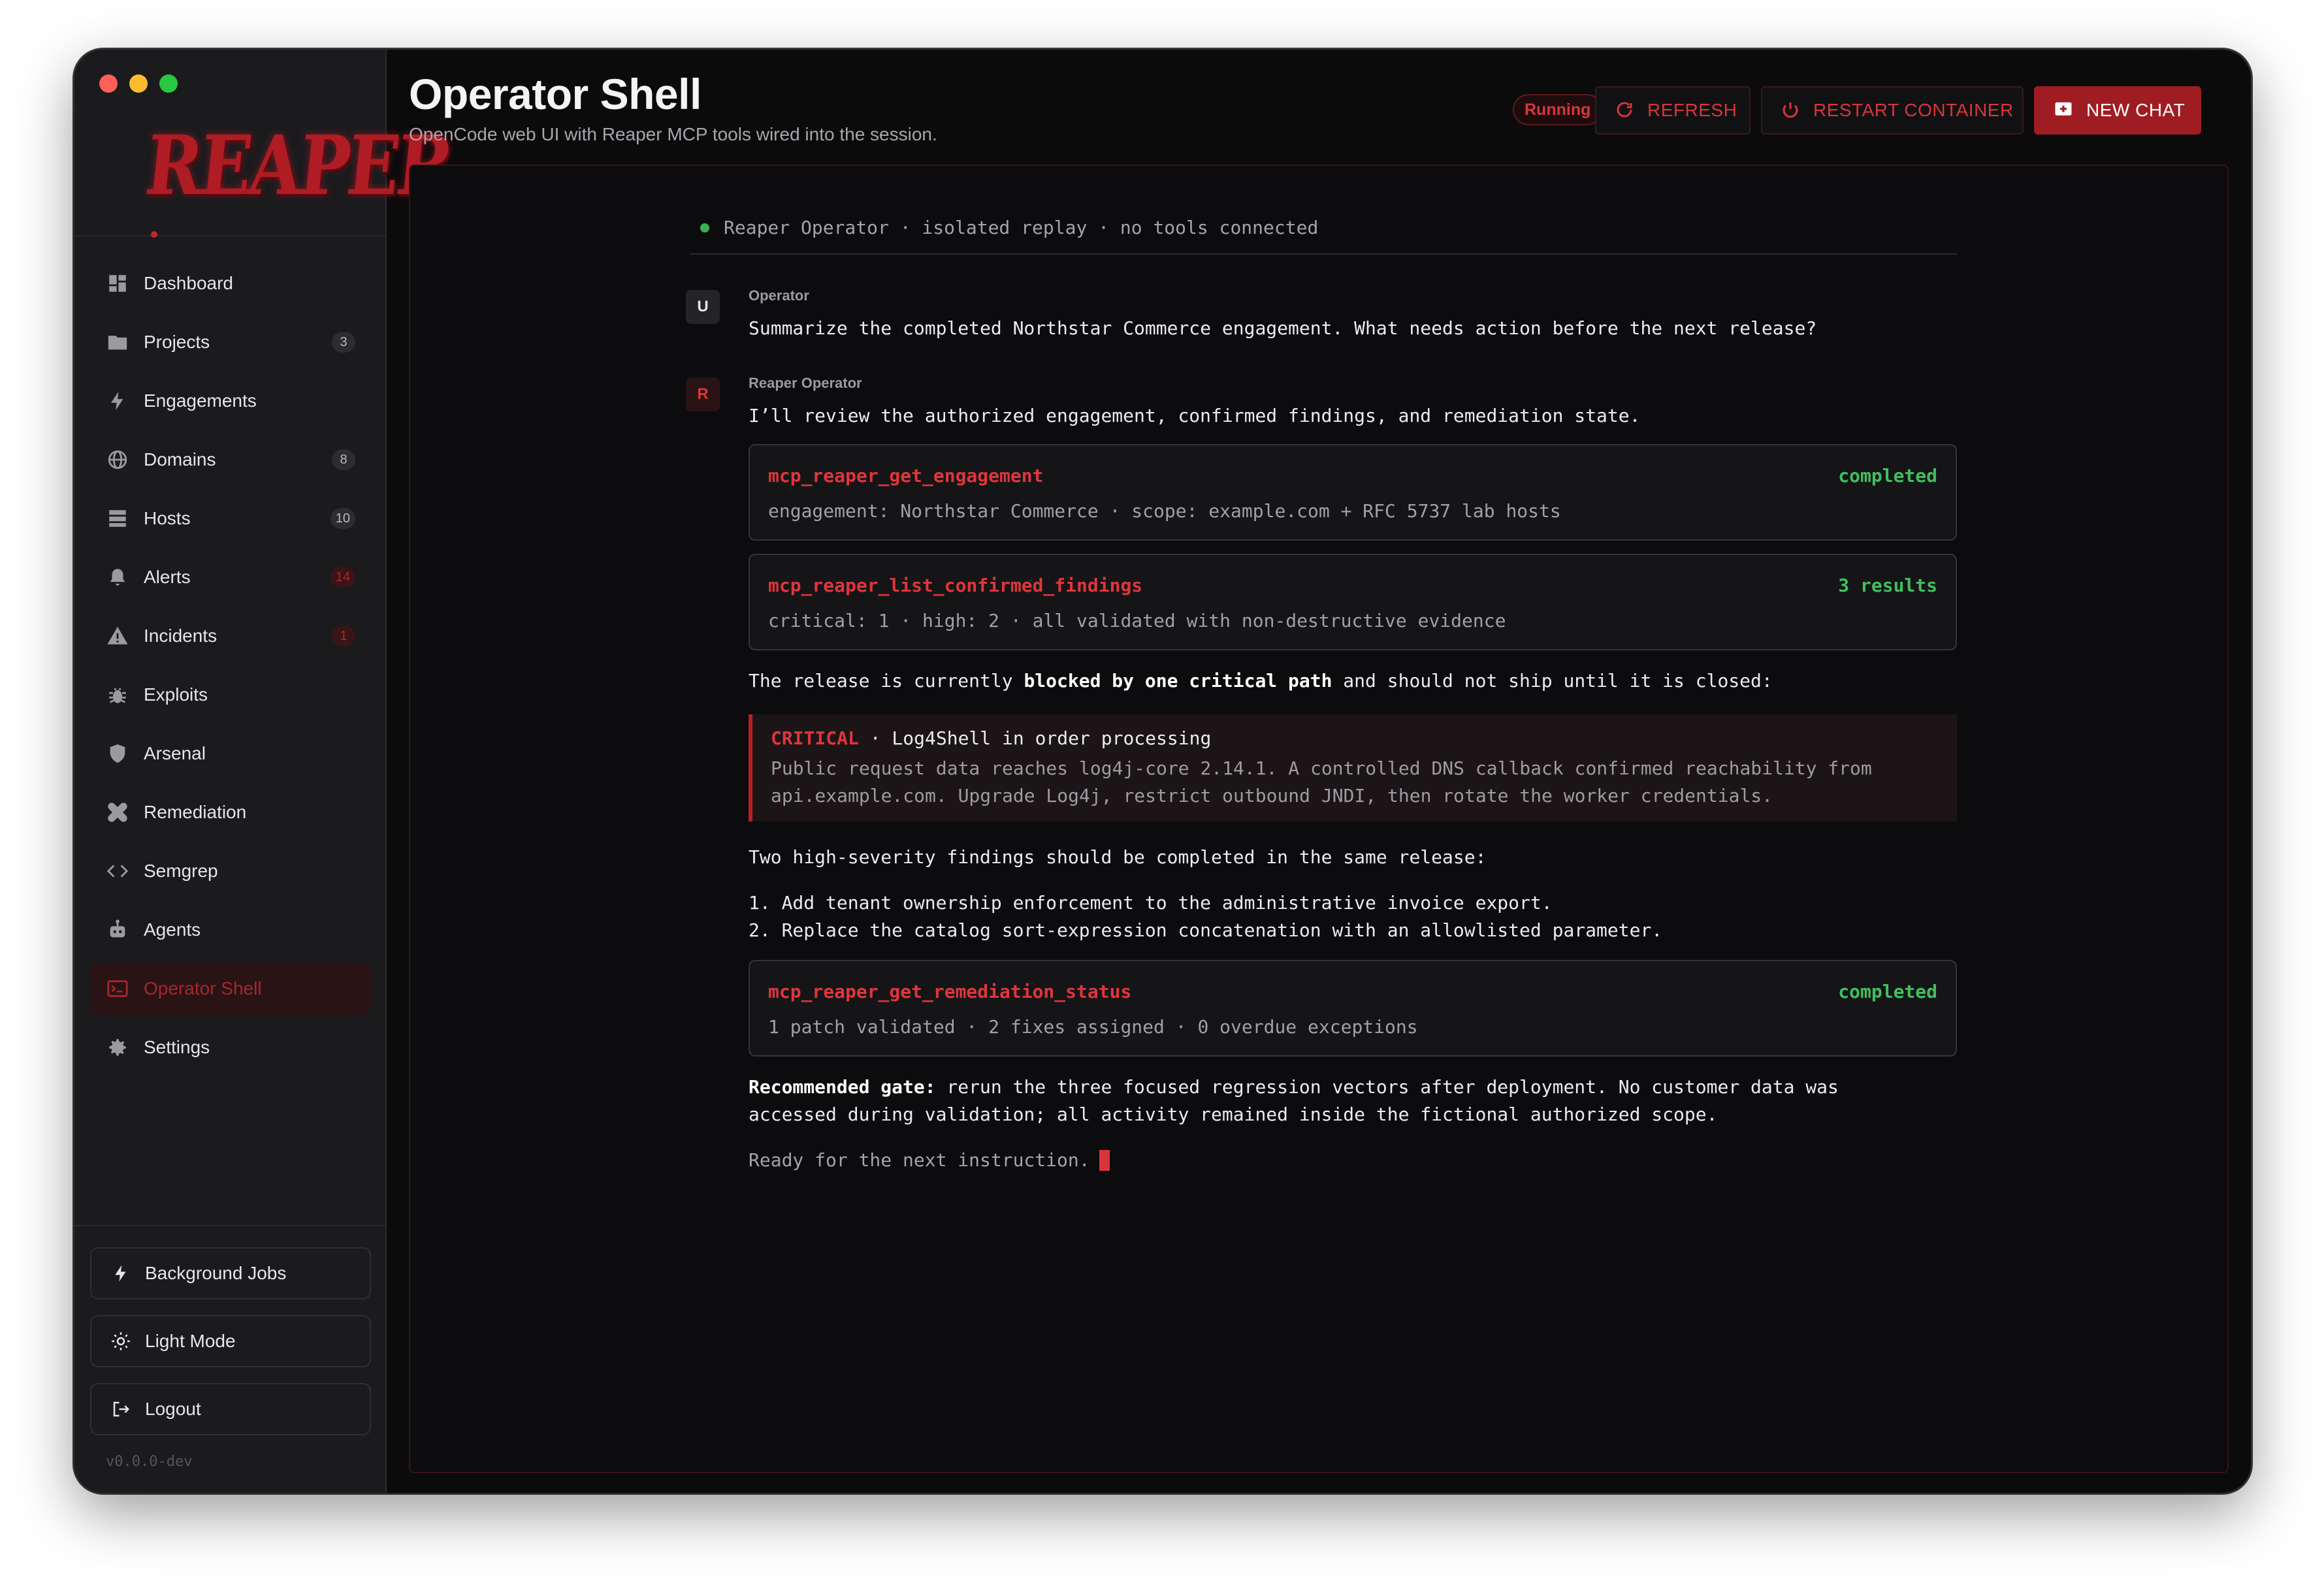 The width and height of the screenshot is (2324, 1592). Describe the element at coordinates (842, 1087) in the screenshot. I see `gate-label: Recommended gate:` at that location.